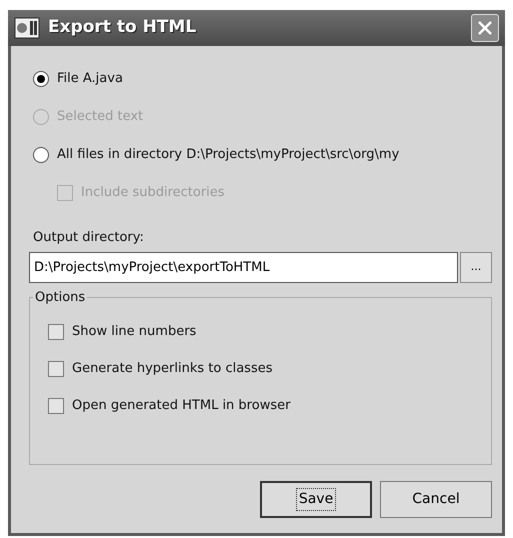 The width and height of the screenshot is (513, 538). I want to click on save-button: Save, so click(316, 499).